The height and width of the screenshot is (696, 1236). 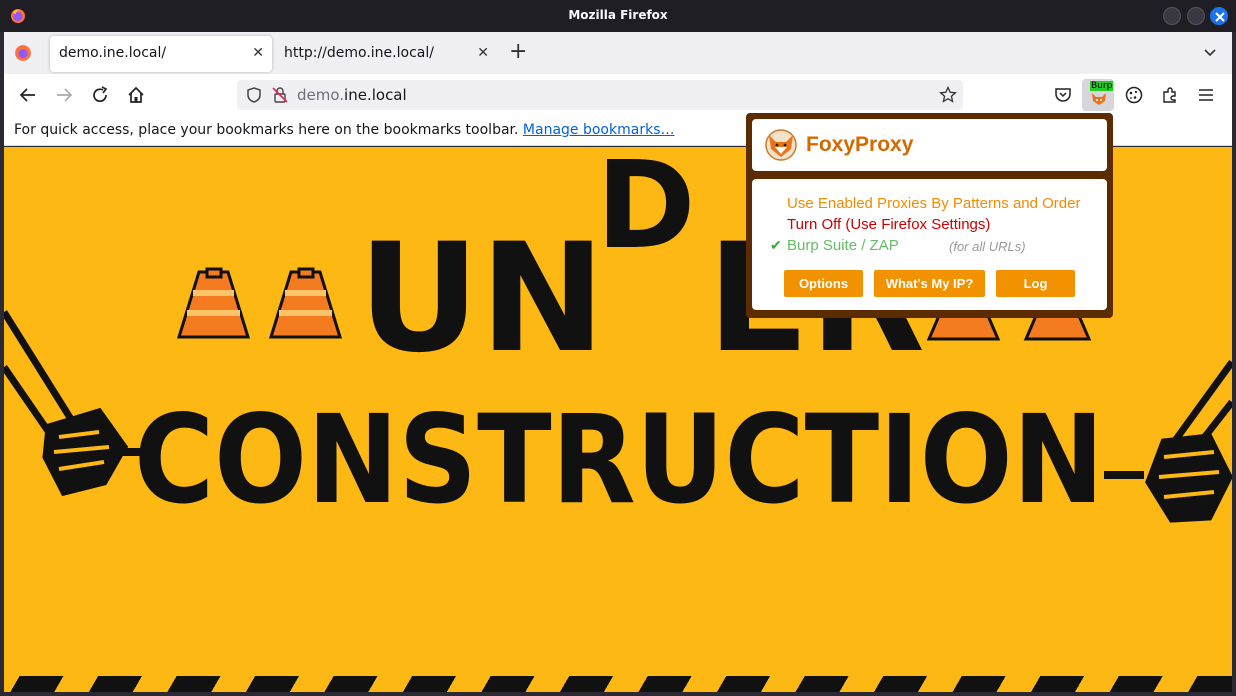 I want to click on options-button: Options, so click(x=823, y=283).